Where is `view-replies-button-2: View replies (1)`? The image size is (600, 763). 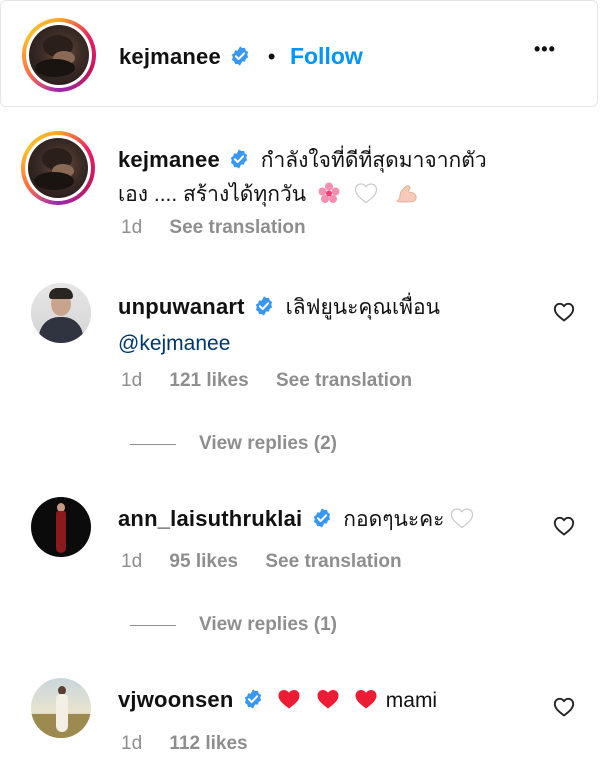
view-replies-button-2: View replies (1) is located at coordinates (268, 625).